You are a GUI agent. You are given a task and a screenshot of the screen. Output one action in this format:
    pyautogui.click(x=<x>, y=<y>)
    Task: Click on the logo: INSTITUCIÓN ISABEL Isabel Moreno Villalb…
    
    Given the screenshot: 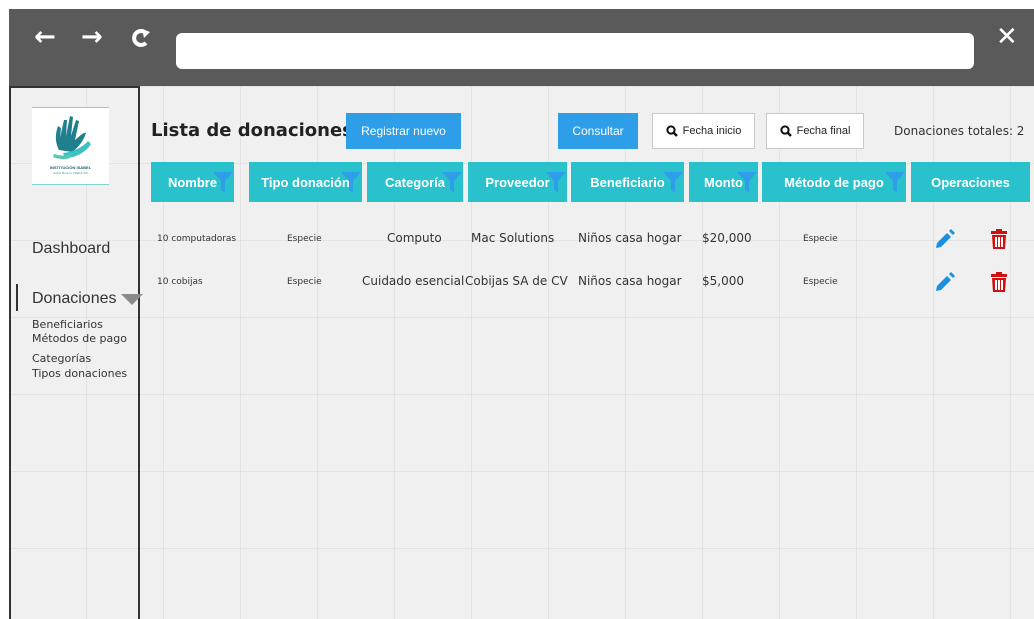 What is the action you would take?
    pyautogui.click(x=70, y=146)
    